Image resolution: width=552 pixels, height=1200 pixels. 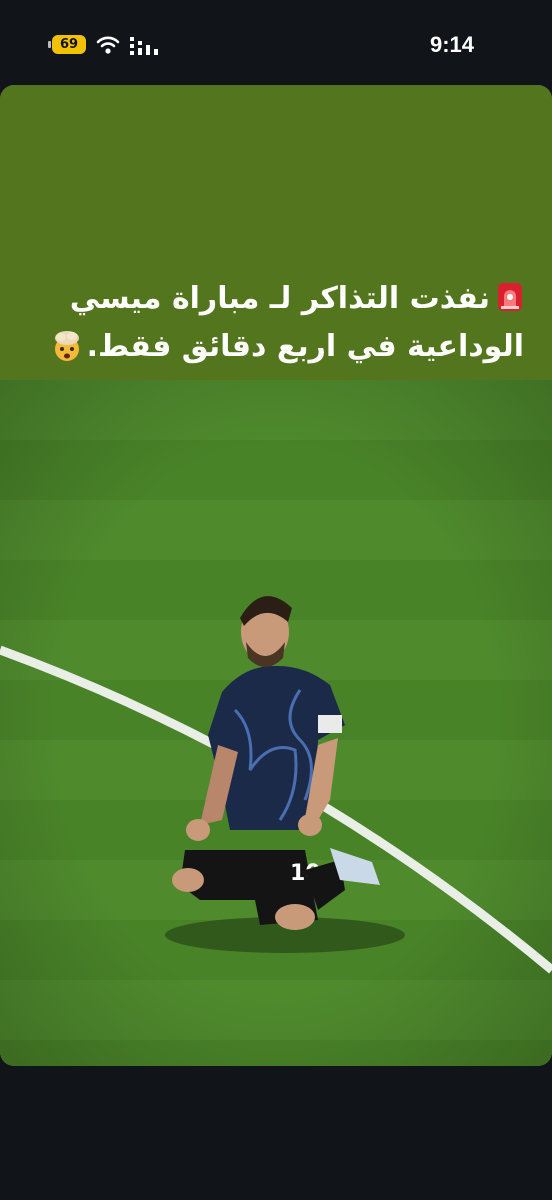 I want to click on cellular-signal-icon, so click(x=144, y=46).